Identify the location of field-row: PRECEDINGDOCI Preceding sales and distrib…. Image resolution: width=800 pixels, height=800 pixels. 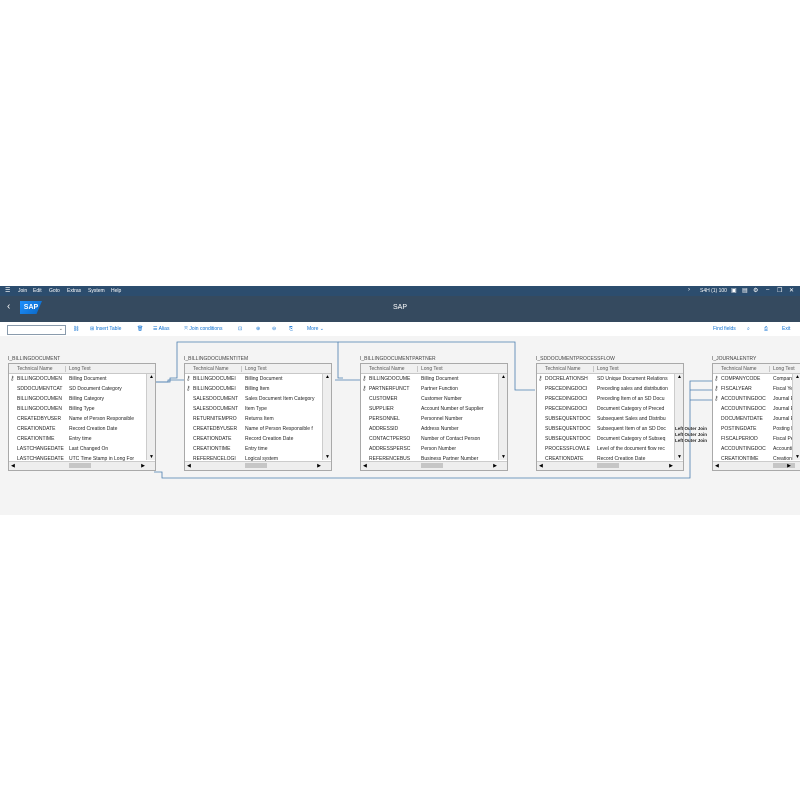
(610, 389).